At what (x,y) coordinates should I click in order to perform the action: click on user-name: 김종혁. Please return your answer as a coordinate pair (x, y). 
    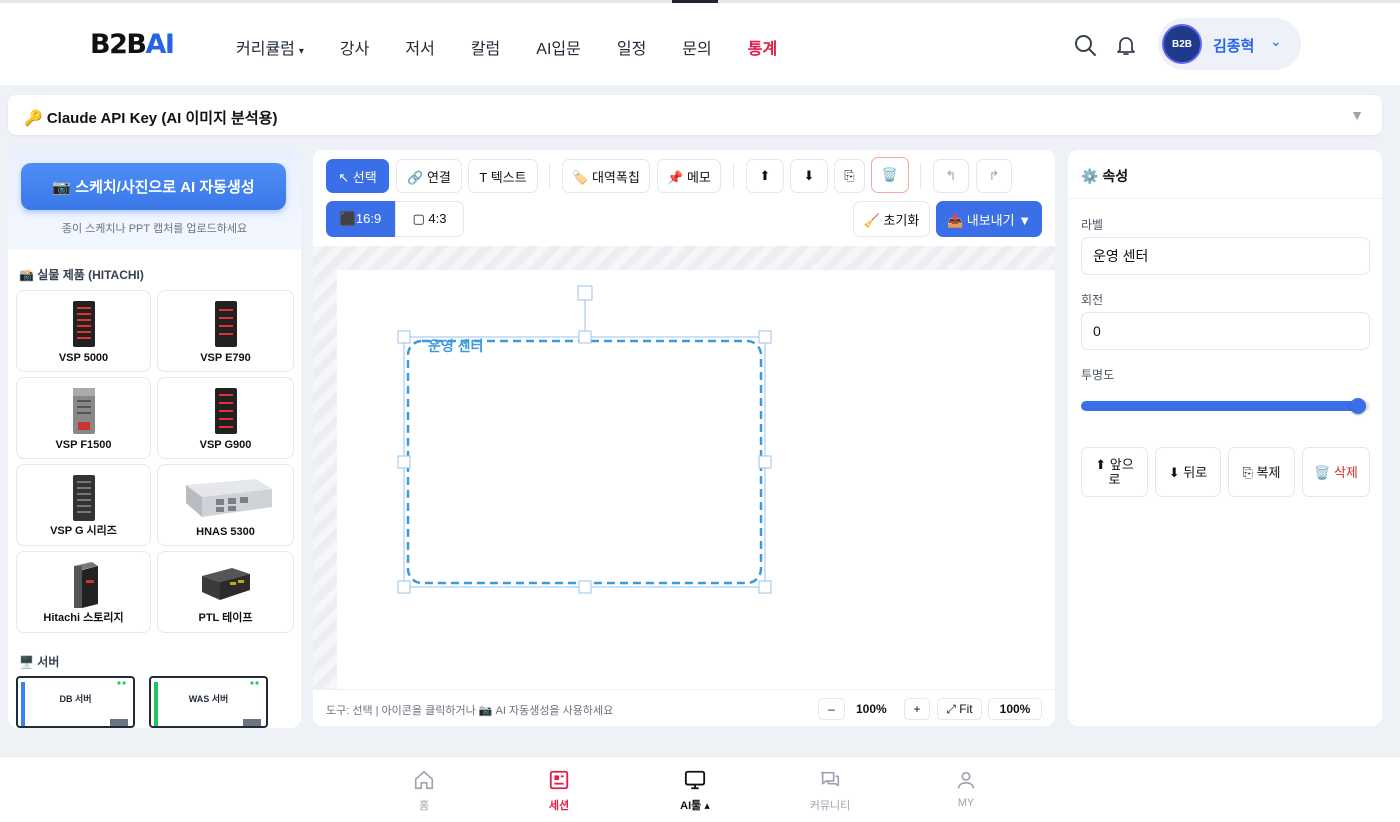
    Looking at the image, I should click on (1234, 46).